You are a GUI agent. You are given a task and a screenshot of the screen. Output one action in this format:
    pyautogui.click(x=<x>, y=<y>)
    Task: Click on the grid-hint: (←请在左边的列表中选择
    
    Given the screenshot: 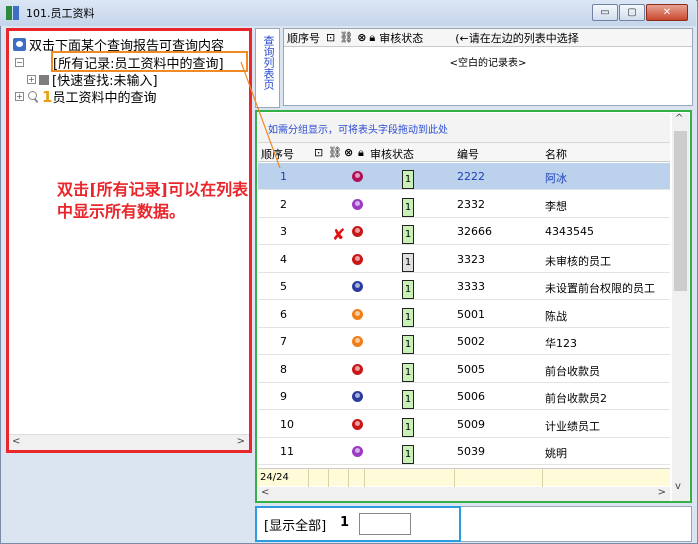 What is the action you would take?
    pyautogui.click(x=517, y=38)
    